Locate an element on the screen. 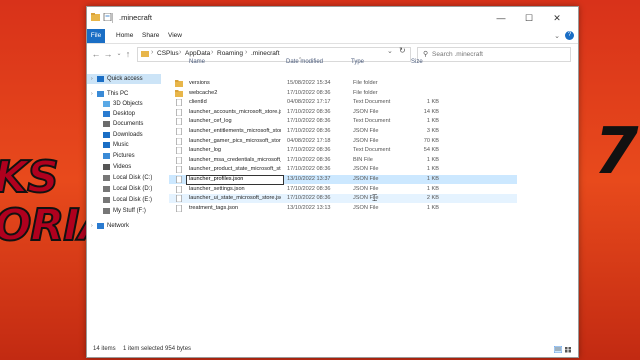 This screenshot has height=360, width=640. tab-home: Home is located at coordinates (124, 36).